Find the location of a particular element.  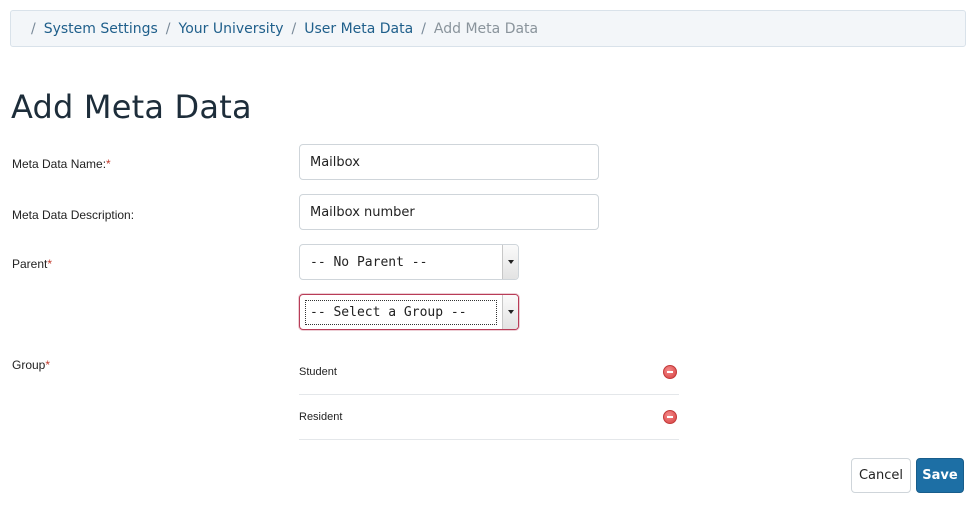

meta-data-name-label-text: Meta Data Name: is located at coordinates (59, 164).